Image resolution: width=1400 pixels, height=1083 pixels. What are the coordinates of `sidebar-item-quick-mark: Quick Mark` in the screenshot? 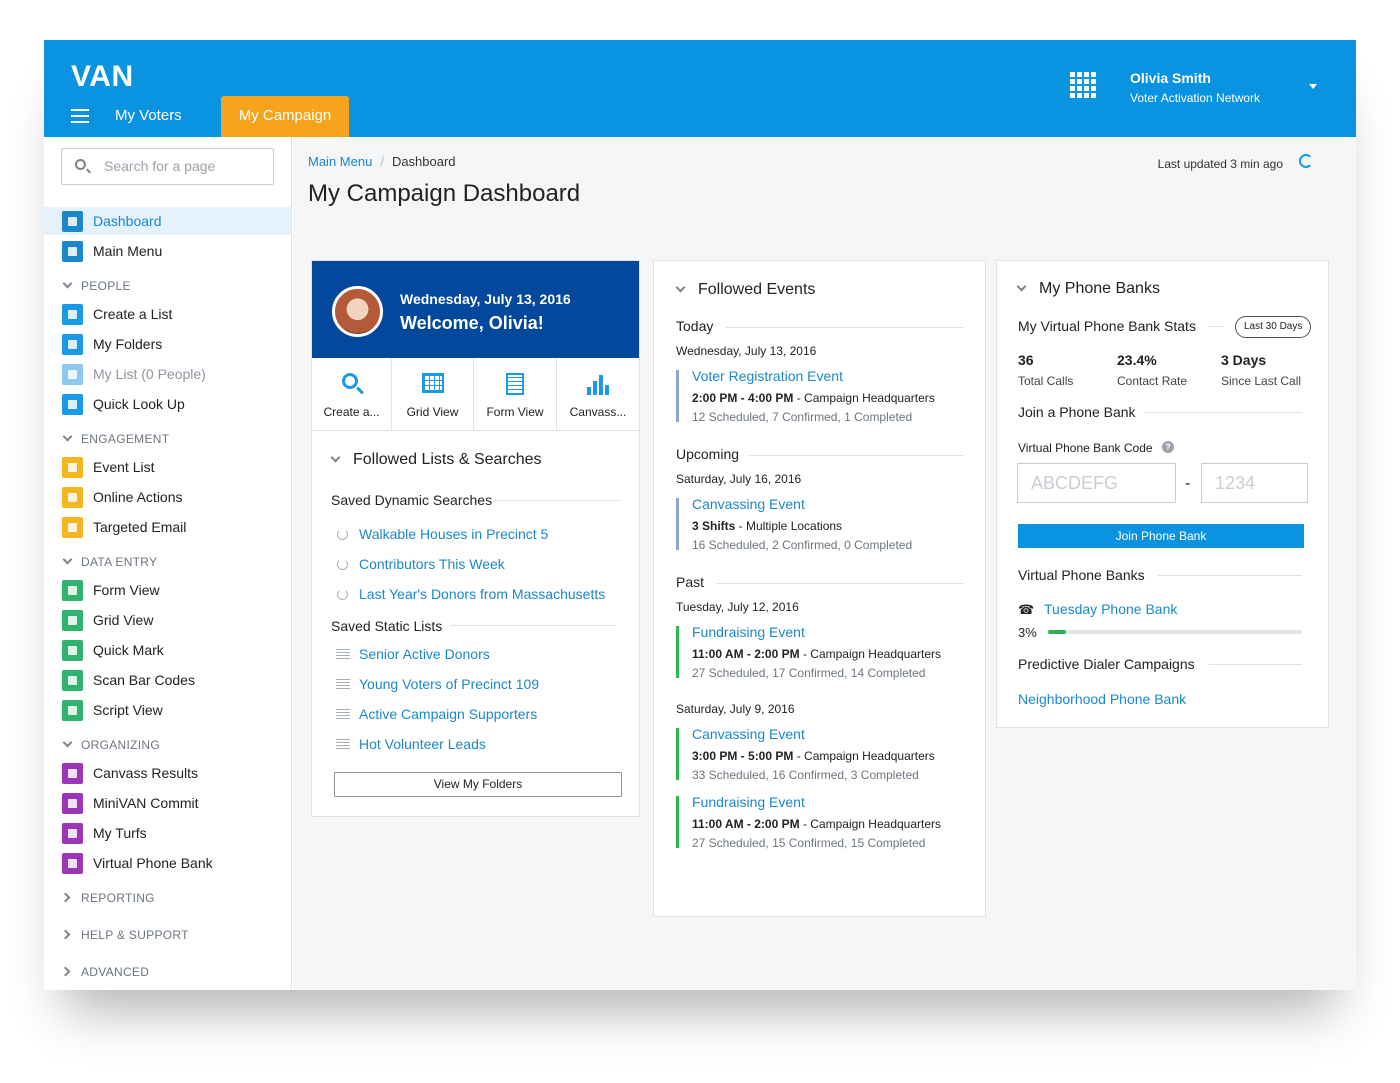 It's located at (167, 650).